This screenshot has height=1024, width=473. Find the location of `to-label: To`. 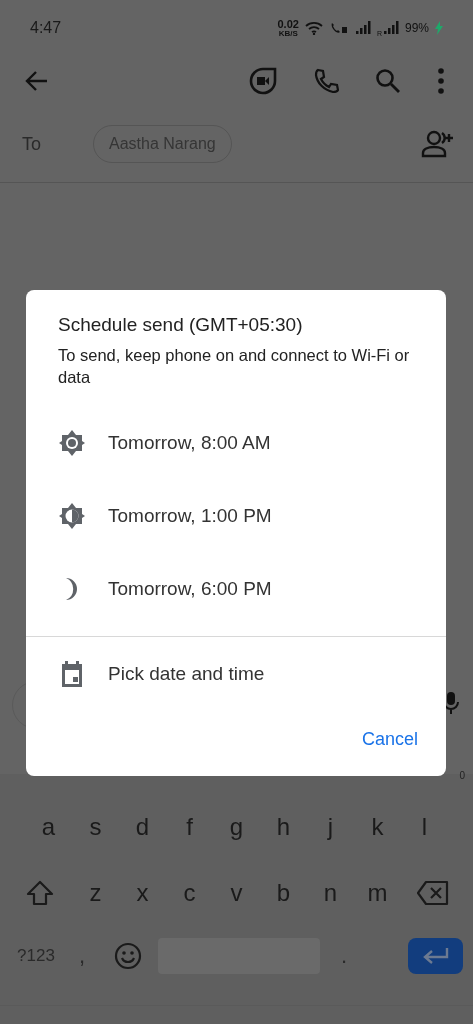

to-label: To is located at coordinates (31, 144).